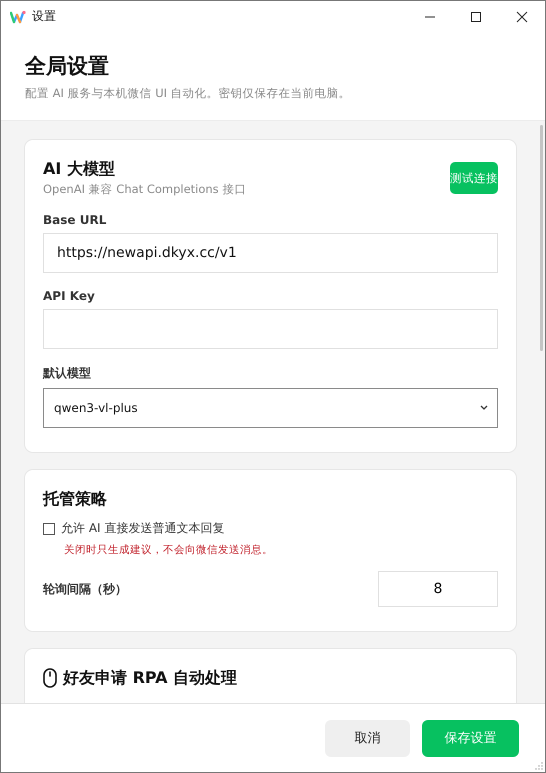 The image size is (546, 773). What do you see at coordinates (85, 589) in the screenshot?
I see `field-label: 轮询间隔（秒）` at bounding box center [85, 589].